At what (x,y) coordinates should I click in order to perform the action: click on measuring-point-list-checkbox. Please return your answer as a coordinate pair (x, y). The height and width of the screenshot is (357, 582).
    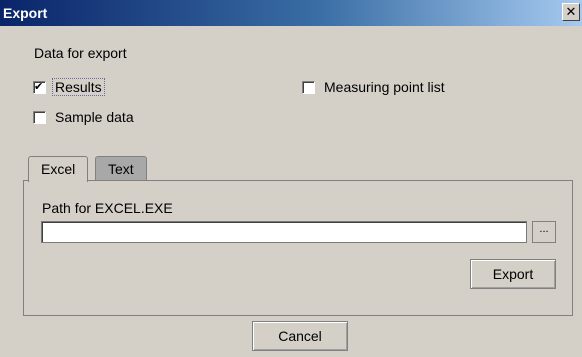
    Looking at the image, I should click on (308, 87).